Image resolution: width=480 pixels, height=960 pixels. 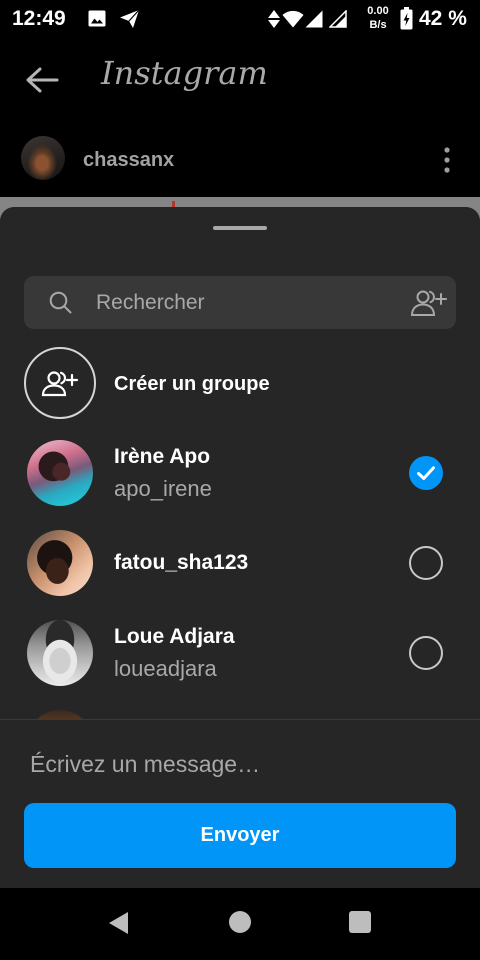 What do you see at coordinates (192, 384) in the screenshot?
I see `create-group-label: Créer un groupe` at bounding box center [192, 384].